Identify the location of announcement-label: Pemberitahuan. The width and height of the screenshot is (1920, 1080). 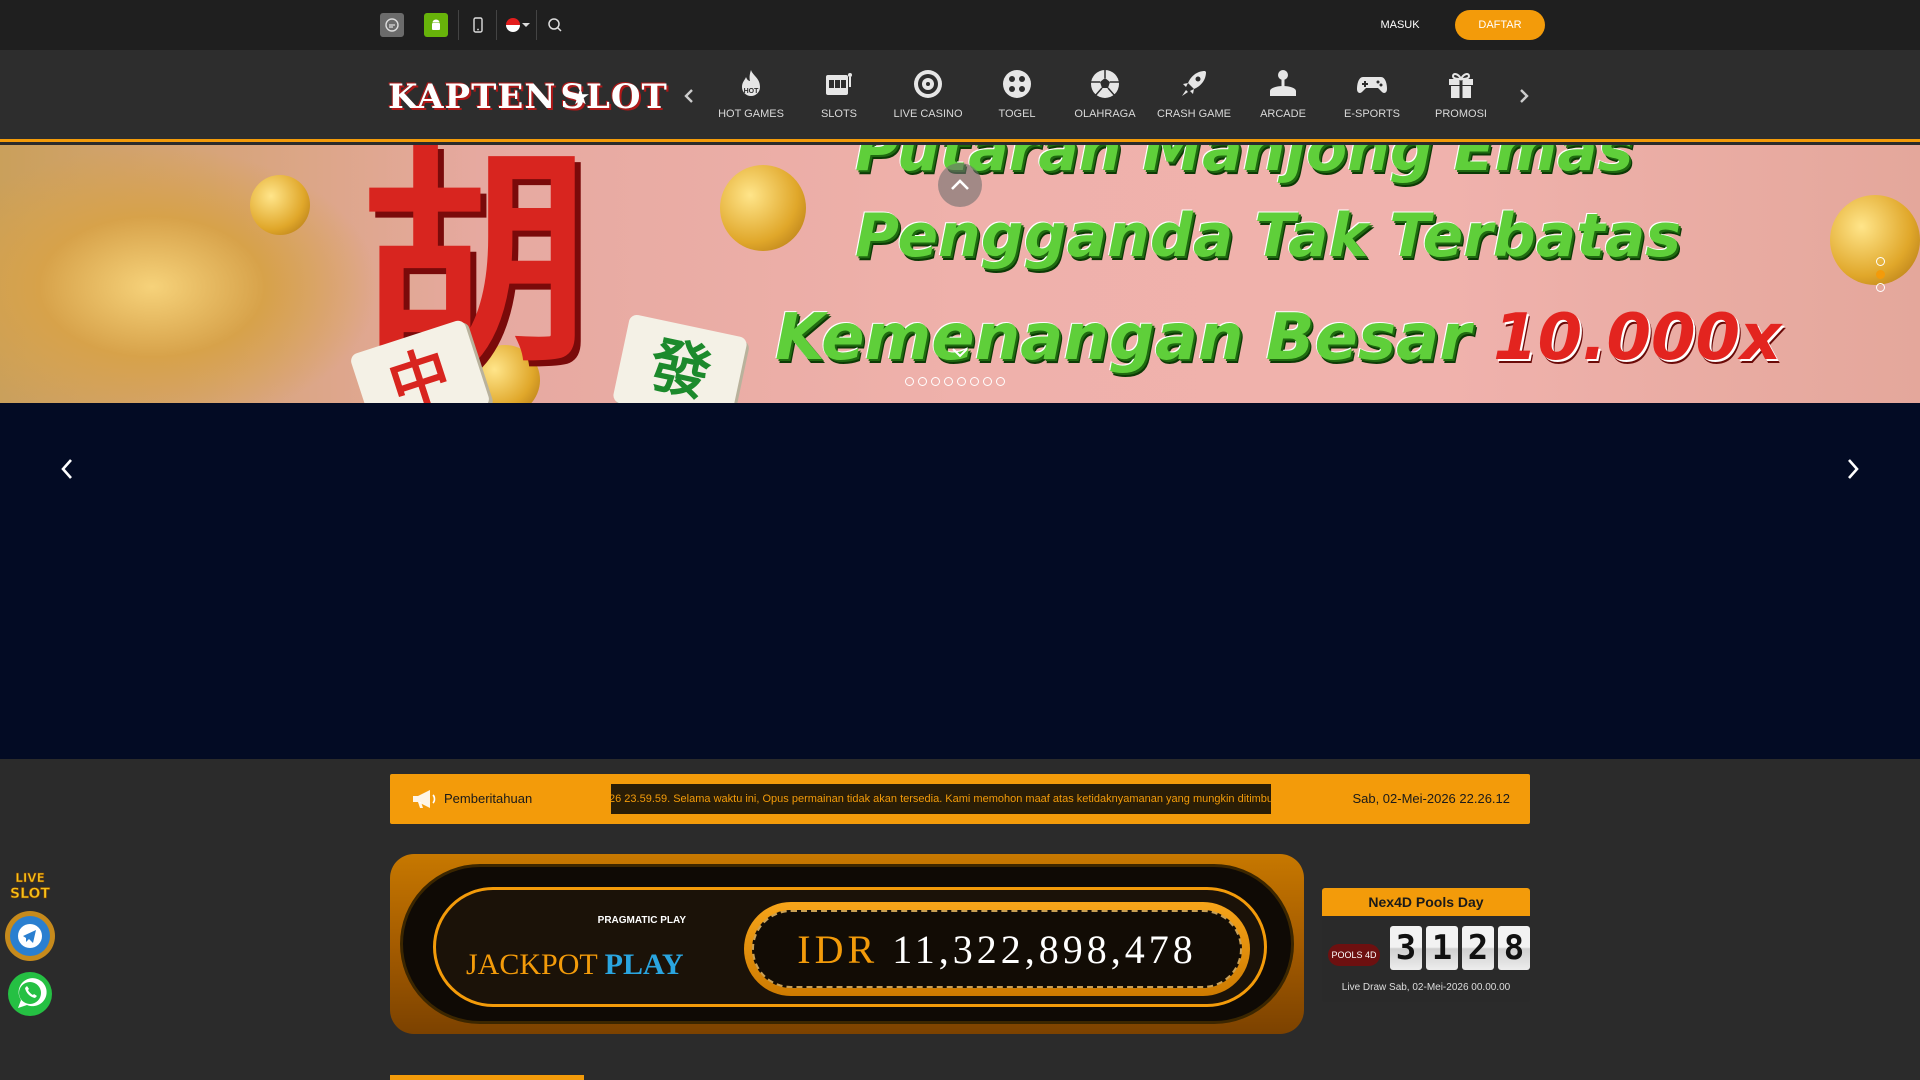
(488, 798).